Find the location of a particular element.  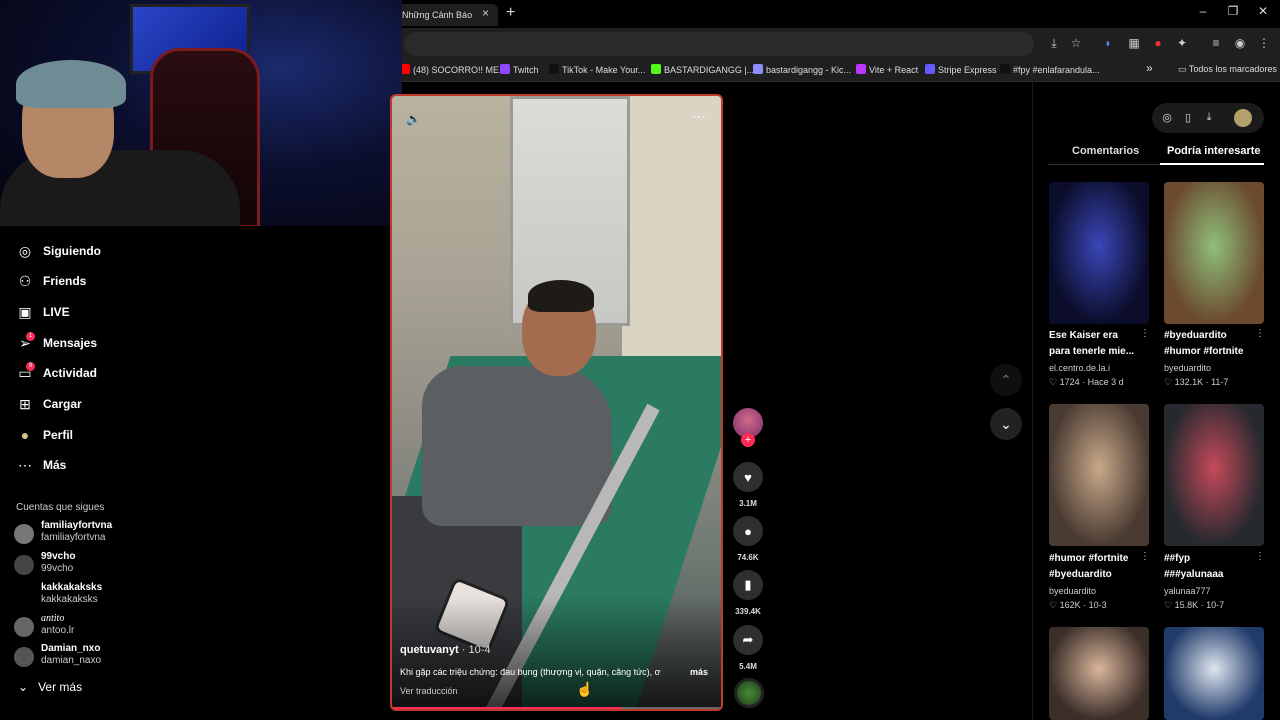

next-video-button: ⌄ is located at coordinates (1006, 424).